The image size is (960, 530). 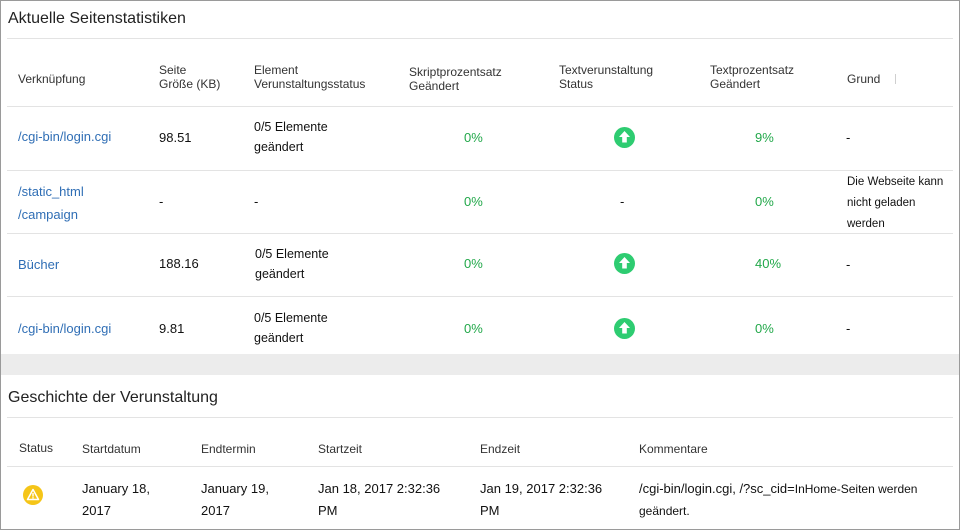 I want to click on header-end-time: Endzeit, so click(x=500, y=449).